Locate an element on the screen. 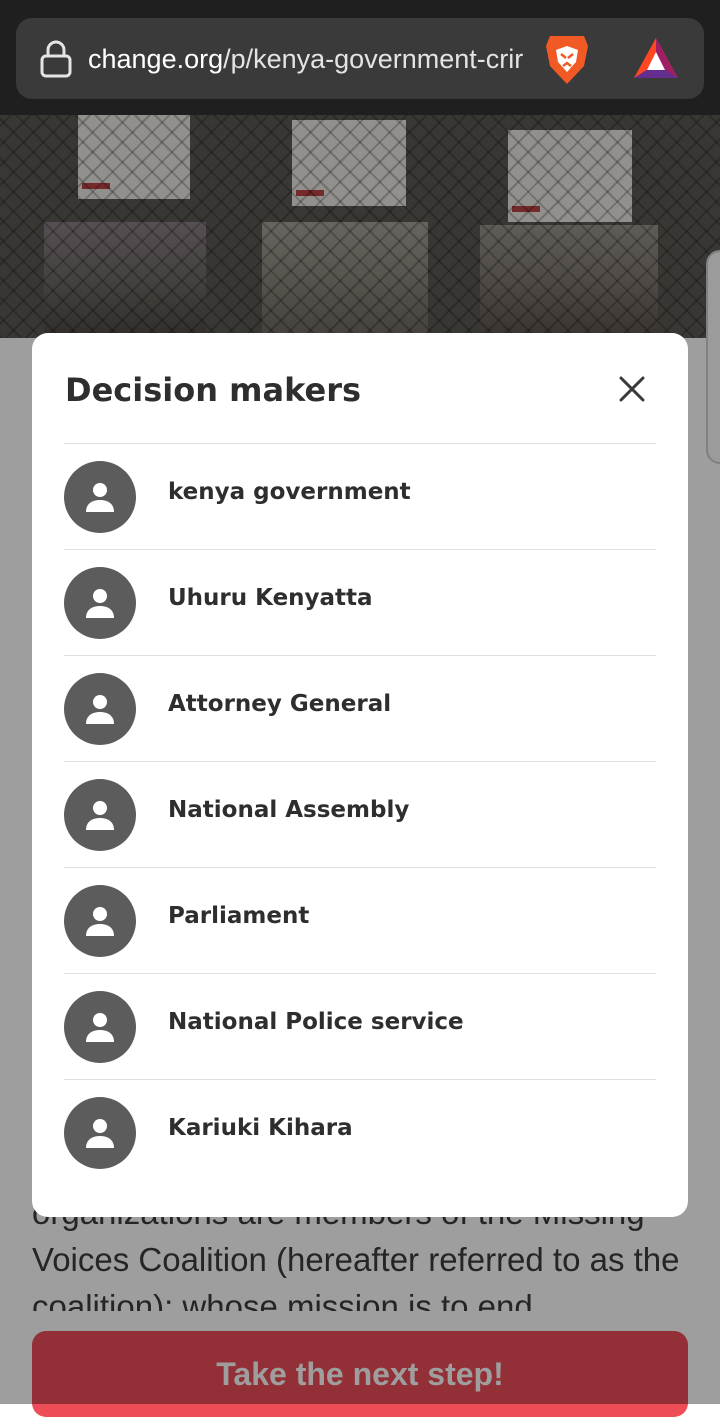 This screenshot has height=1417, width=720. decision-maker-item: Uhuru Kenyatta is located at coordinates (360, 602).